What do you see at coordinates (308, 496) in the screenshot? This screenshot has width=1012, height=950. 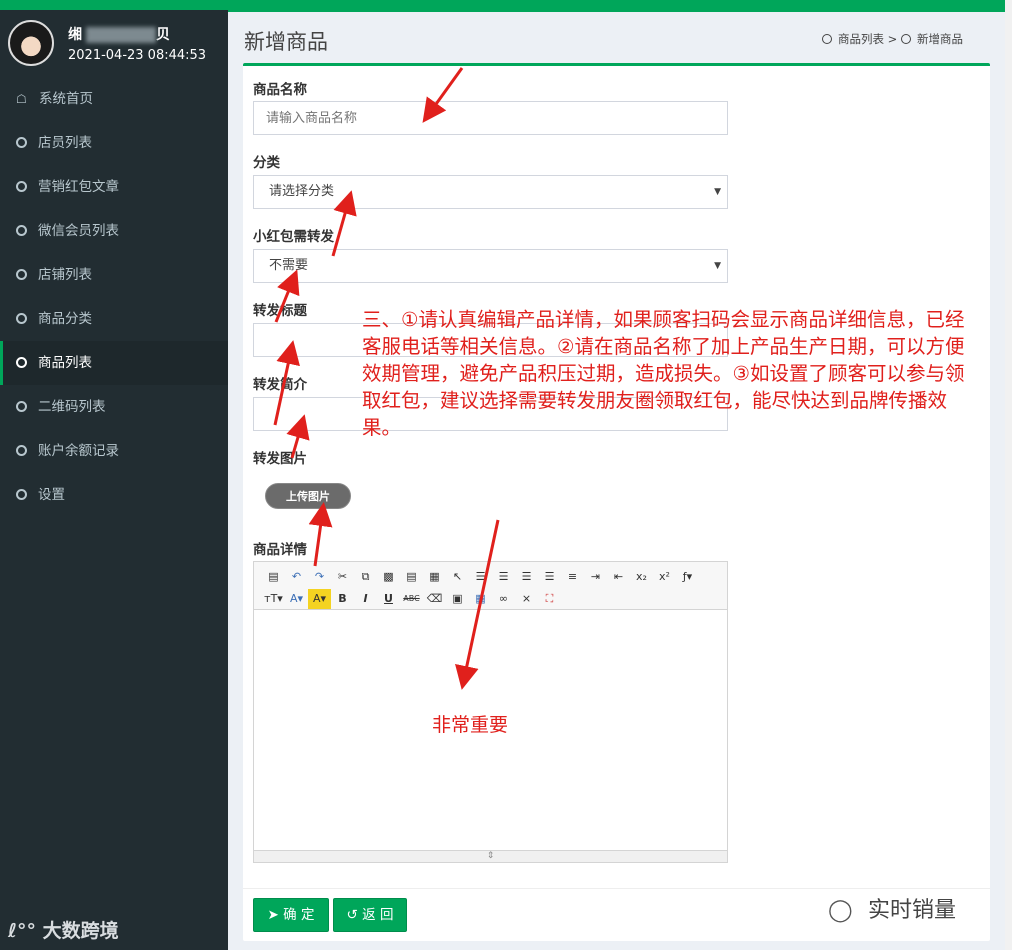 I see `upload-image-button: 上传图片` at bounding box center [308, 496].